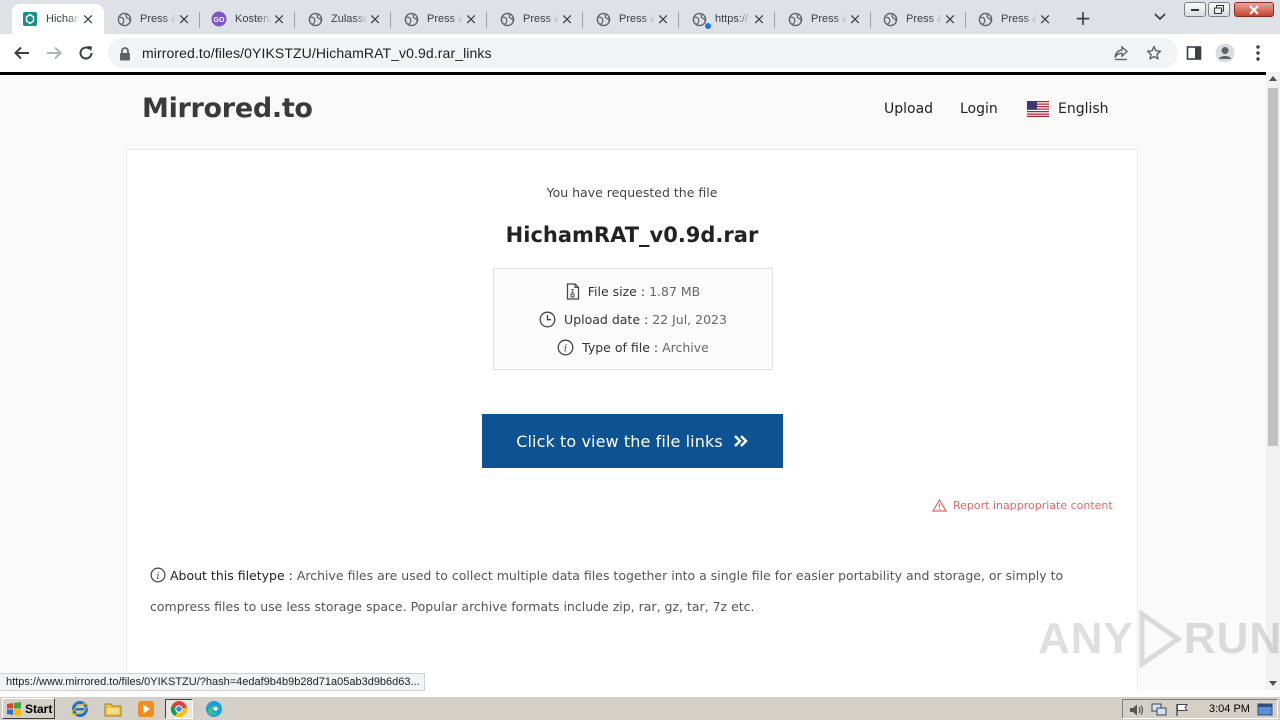  I want to click on tab-press-hold-3: Press & Hold ×, so click(536, 19).